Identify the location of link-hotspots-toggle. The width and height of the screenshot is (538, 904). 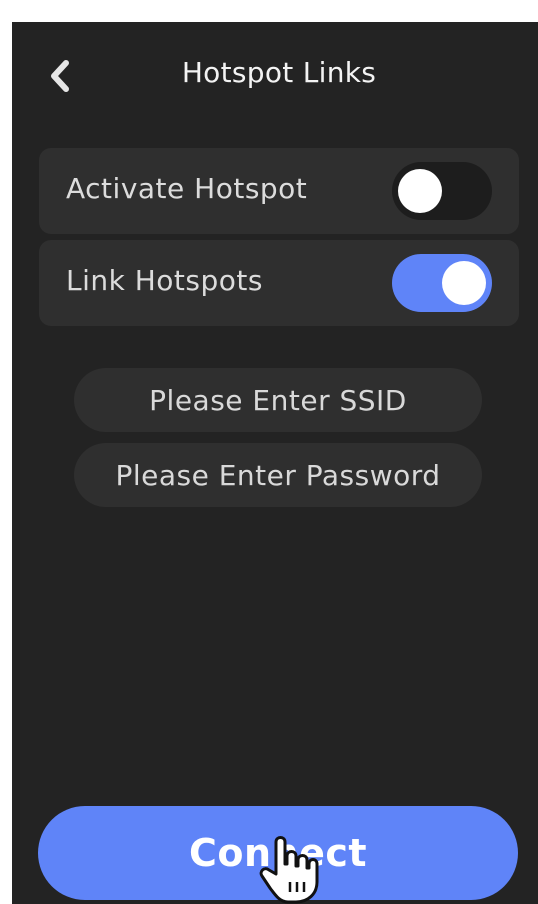
(442, 283).